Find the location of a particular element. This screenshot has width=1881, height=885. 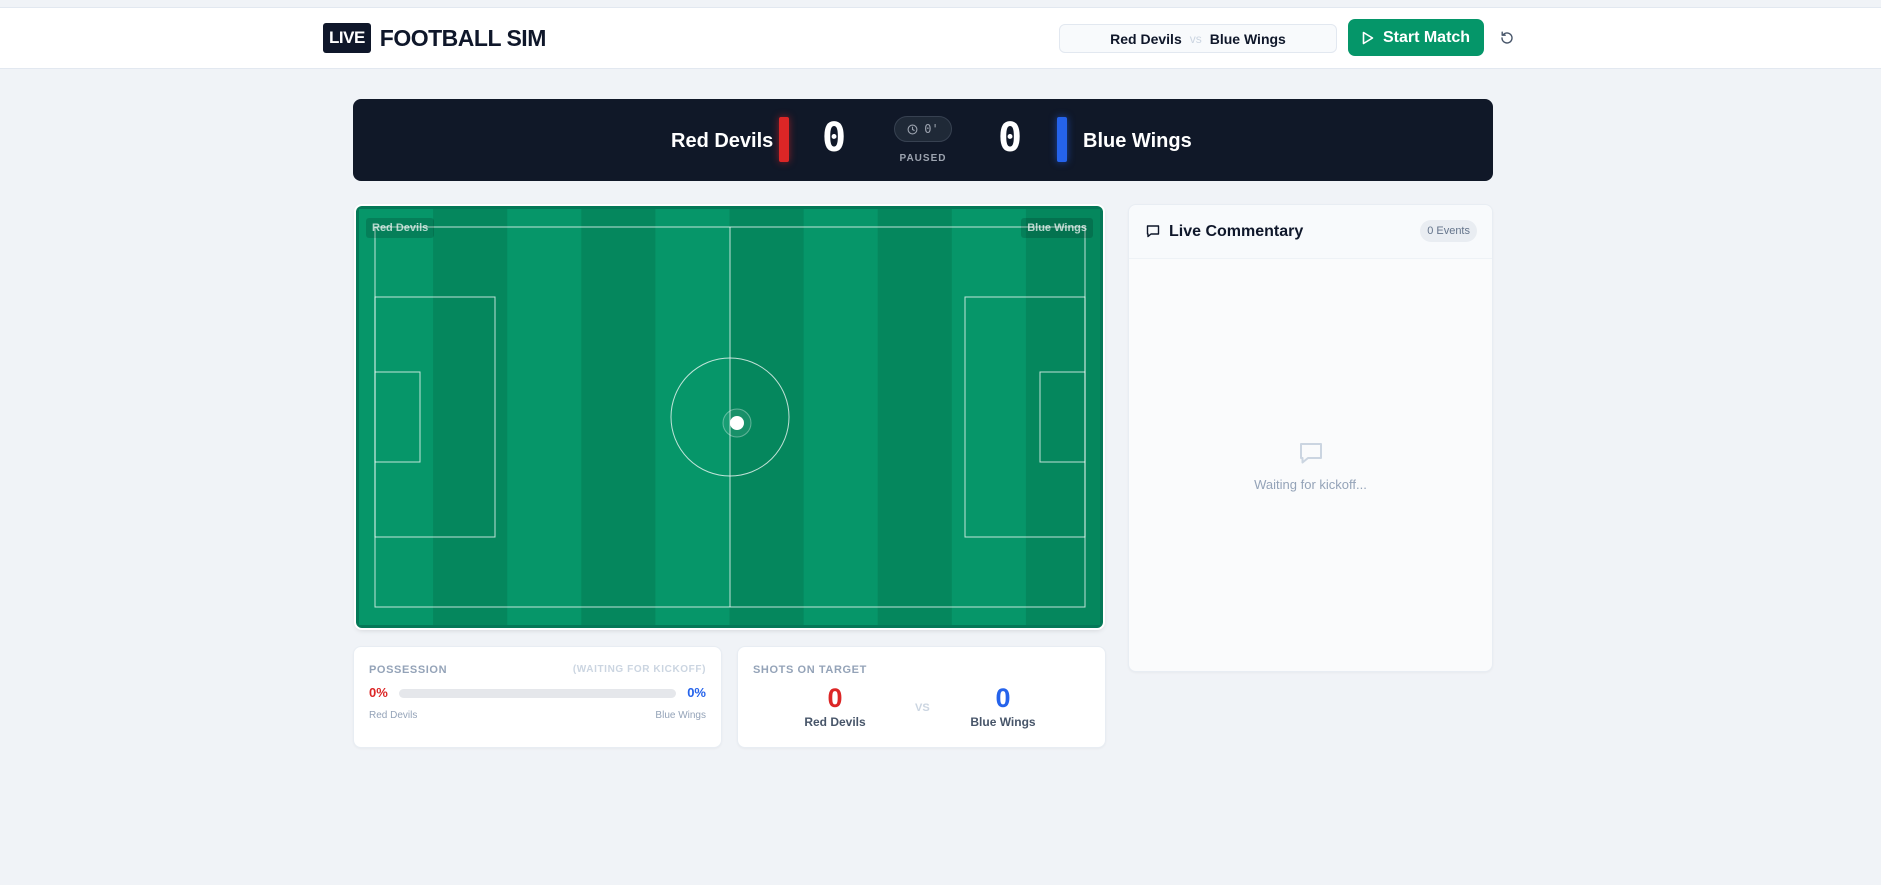

matchup-display: Red Devils vs Blue Wings is located at coordinates (1198, 38).